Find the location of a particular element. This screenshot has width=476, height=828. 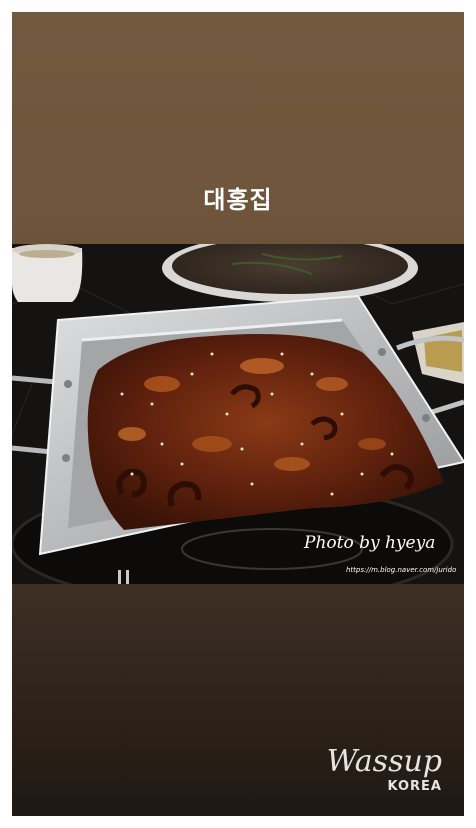

photo-credit: Photo by hyeya is located at coordinates (369, 543).